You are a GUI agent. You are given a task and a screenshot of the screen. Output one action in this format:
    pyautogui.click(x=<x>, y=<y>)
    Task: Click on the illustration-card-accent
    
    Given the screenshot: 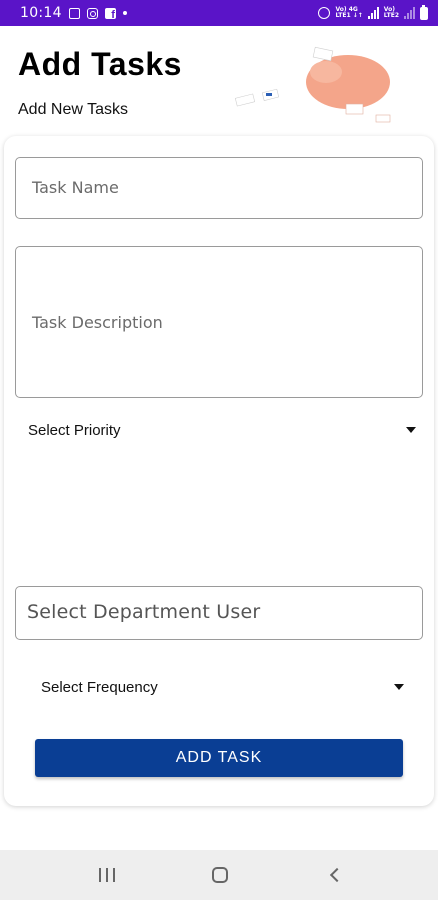 What is the action you would take?
    pyautogui.click(x=269, y=94)
    